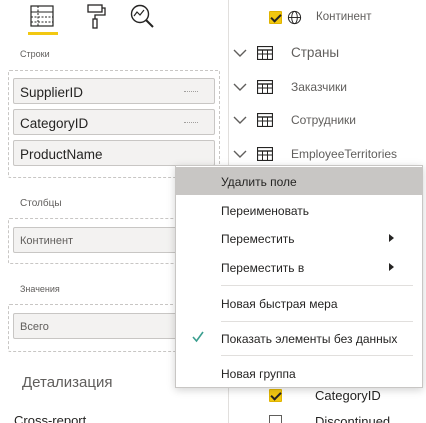 This screenshot has width=426, height=423. What do you see at coordinates (294, 17) in the screenshot?
I see `globe-icon` at bounding box center [294, 17].